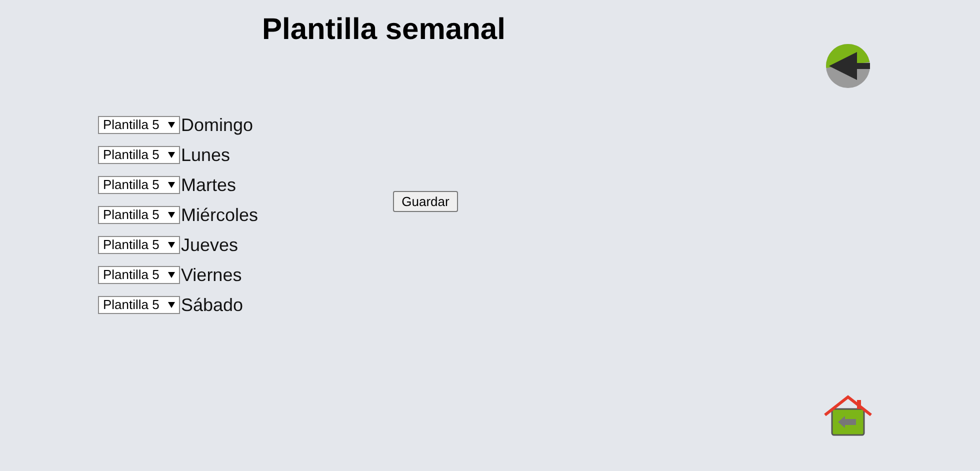 Image resolution: width=980 pixels, height=471 pixels. I want to click on day-label: Miércoles, so click(219, 215).